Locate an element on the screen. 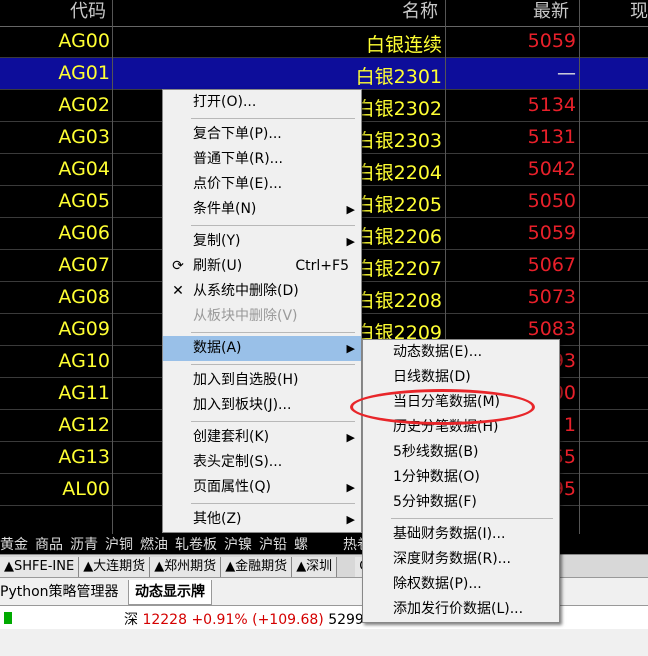  cell-price: 5083 is located at coordinates (551, 329).